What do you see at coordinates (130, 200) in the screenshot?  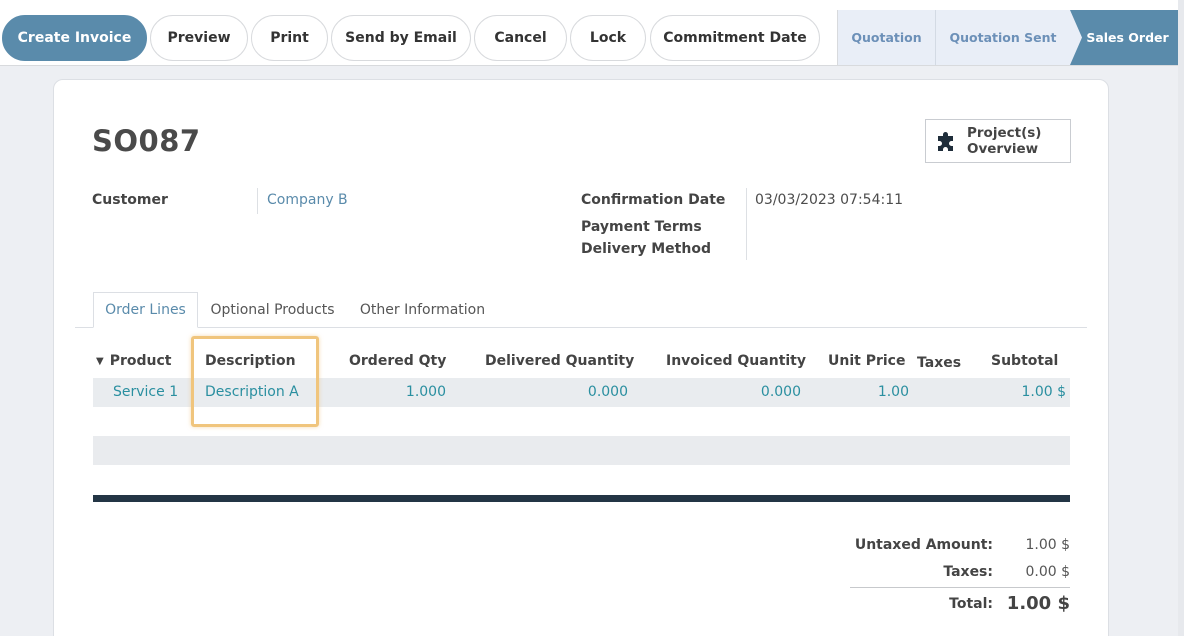 I see `customer-label: Customer` at bounding box center [130, 200].